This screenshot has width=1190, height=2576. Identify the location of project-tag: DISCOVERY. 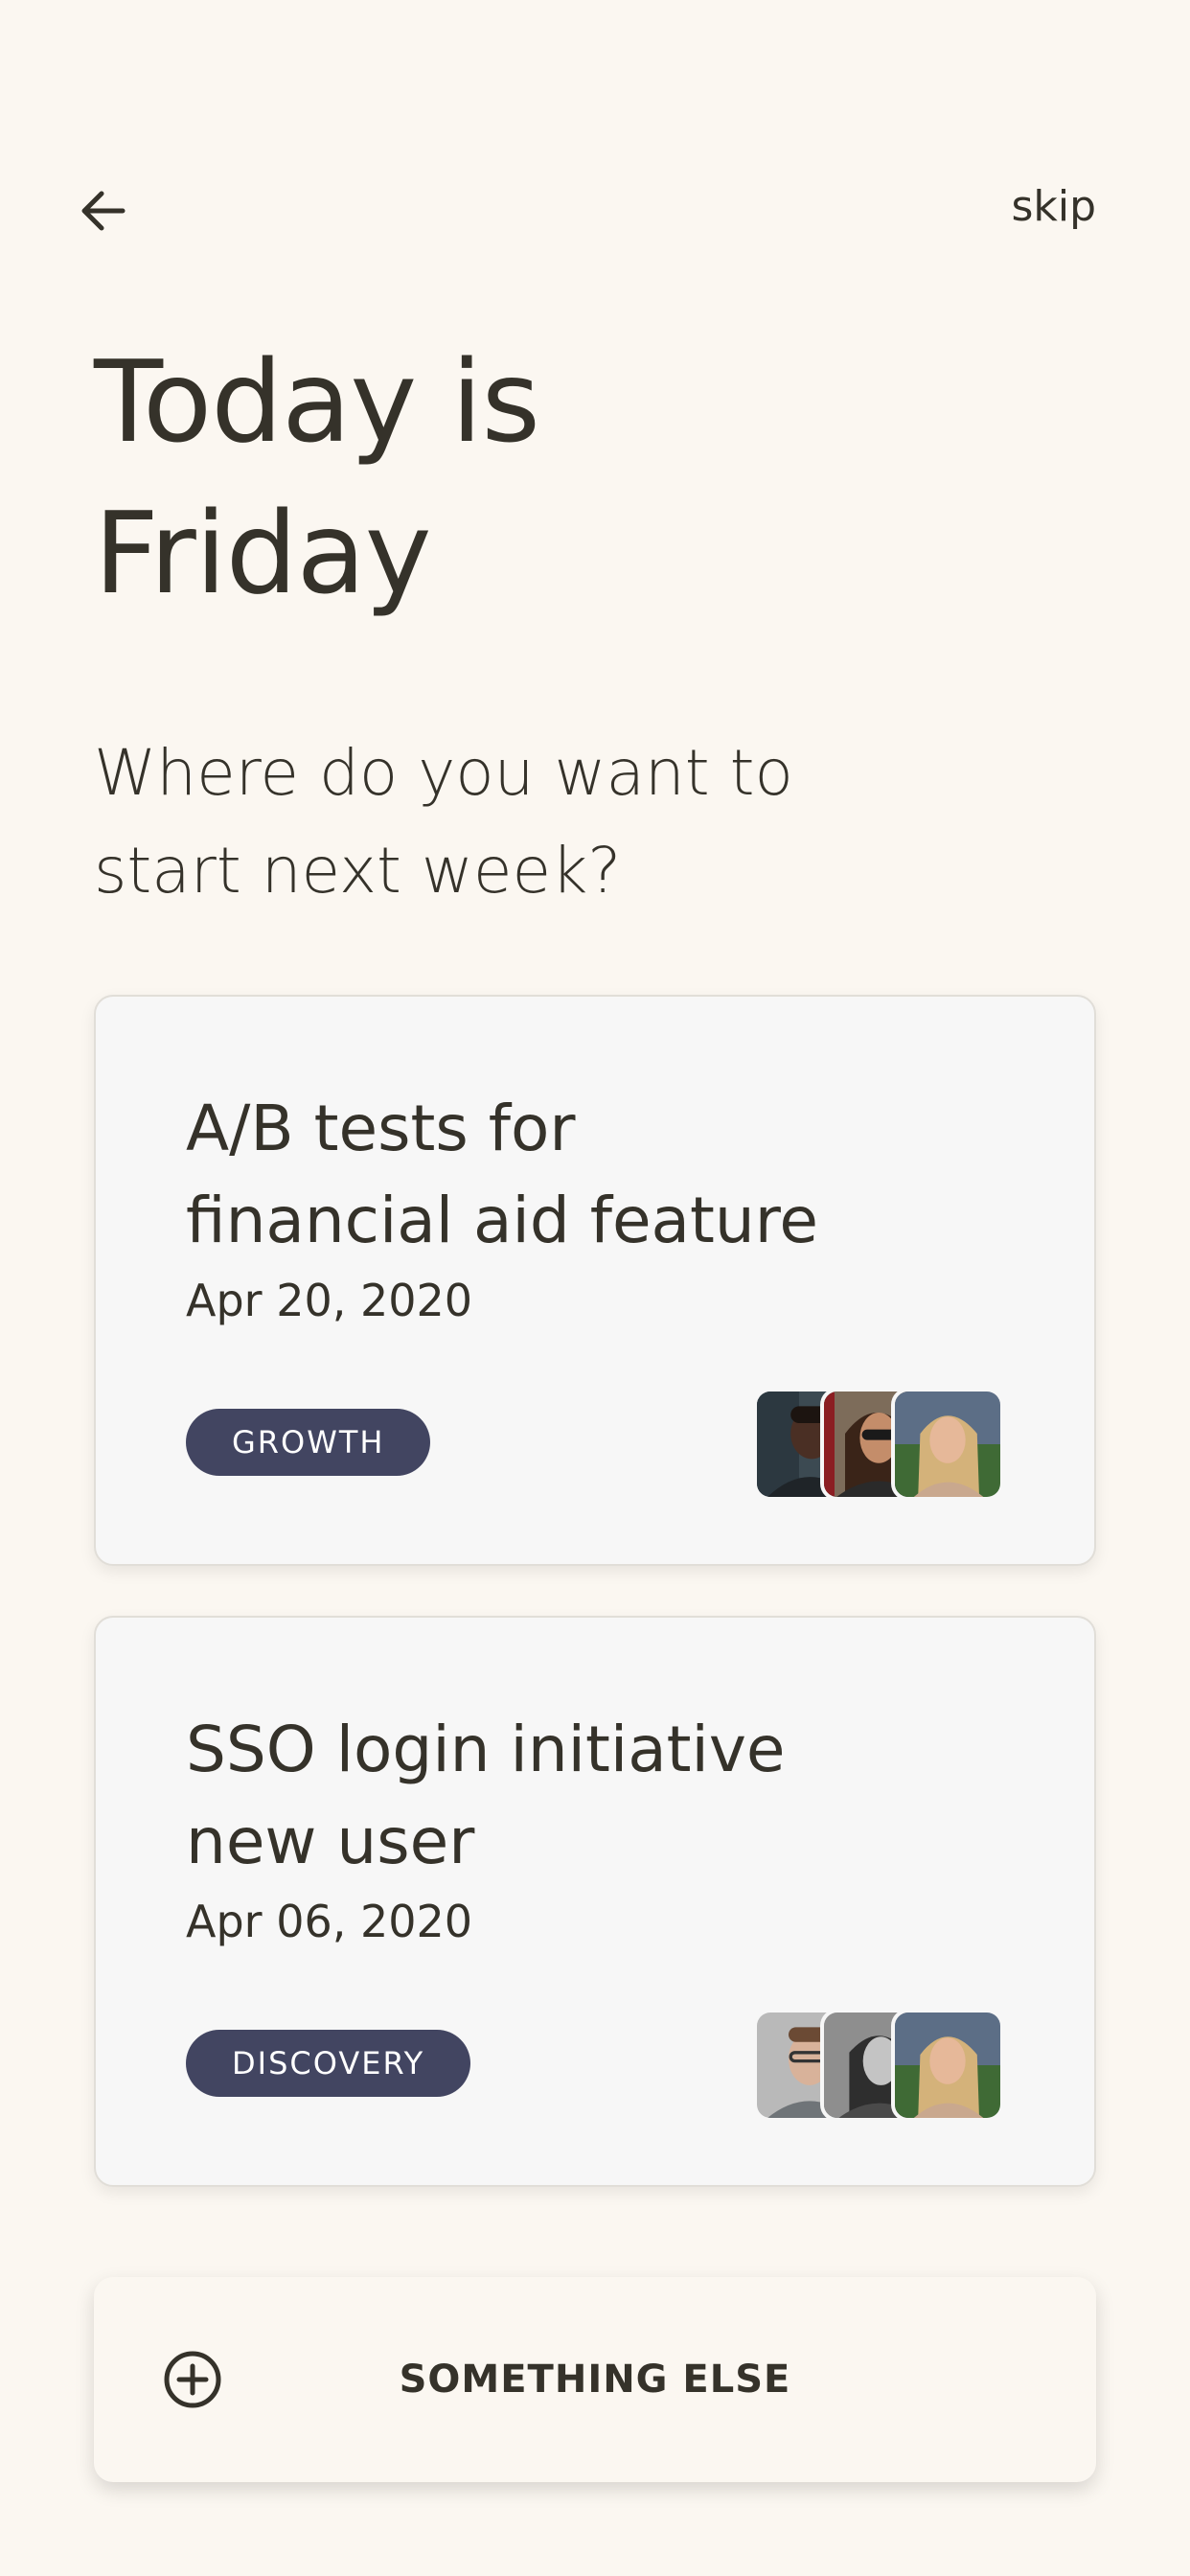
(328, 2064).